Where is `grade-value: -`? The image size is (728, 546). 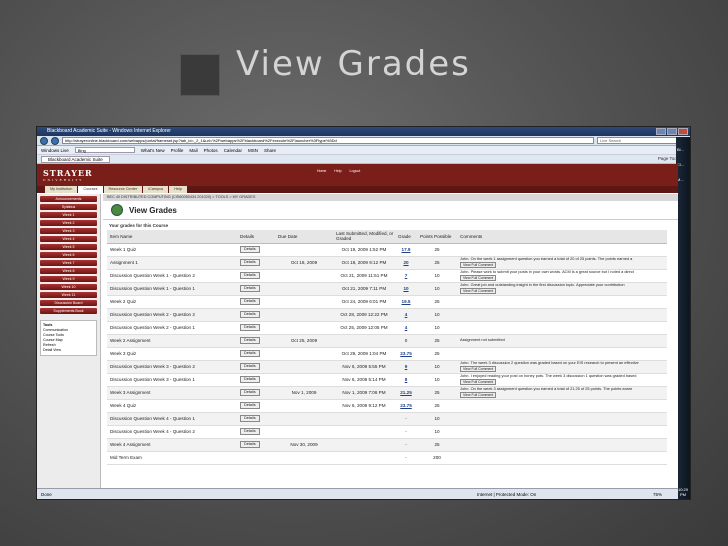
grade-value: - is located at coordinates (406, 418).